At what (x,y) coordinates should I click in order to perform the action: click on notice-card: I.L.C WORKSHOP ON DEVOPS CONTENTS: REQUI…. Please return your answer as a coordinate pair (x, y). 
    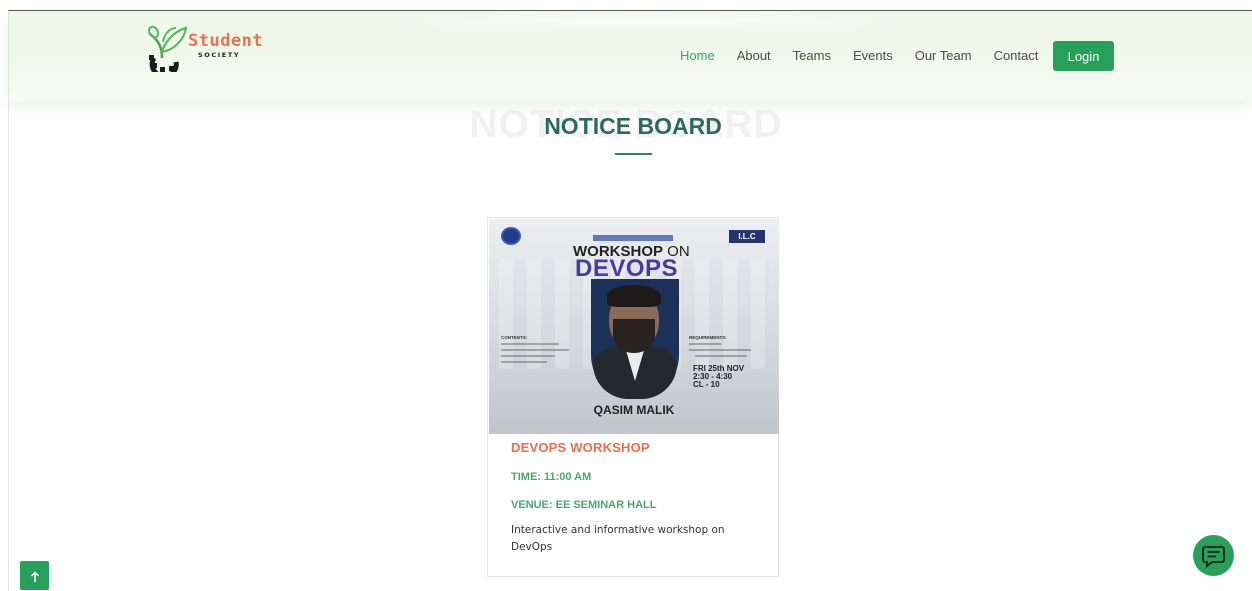
    Looking at the image, I should click on (633, 397).